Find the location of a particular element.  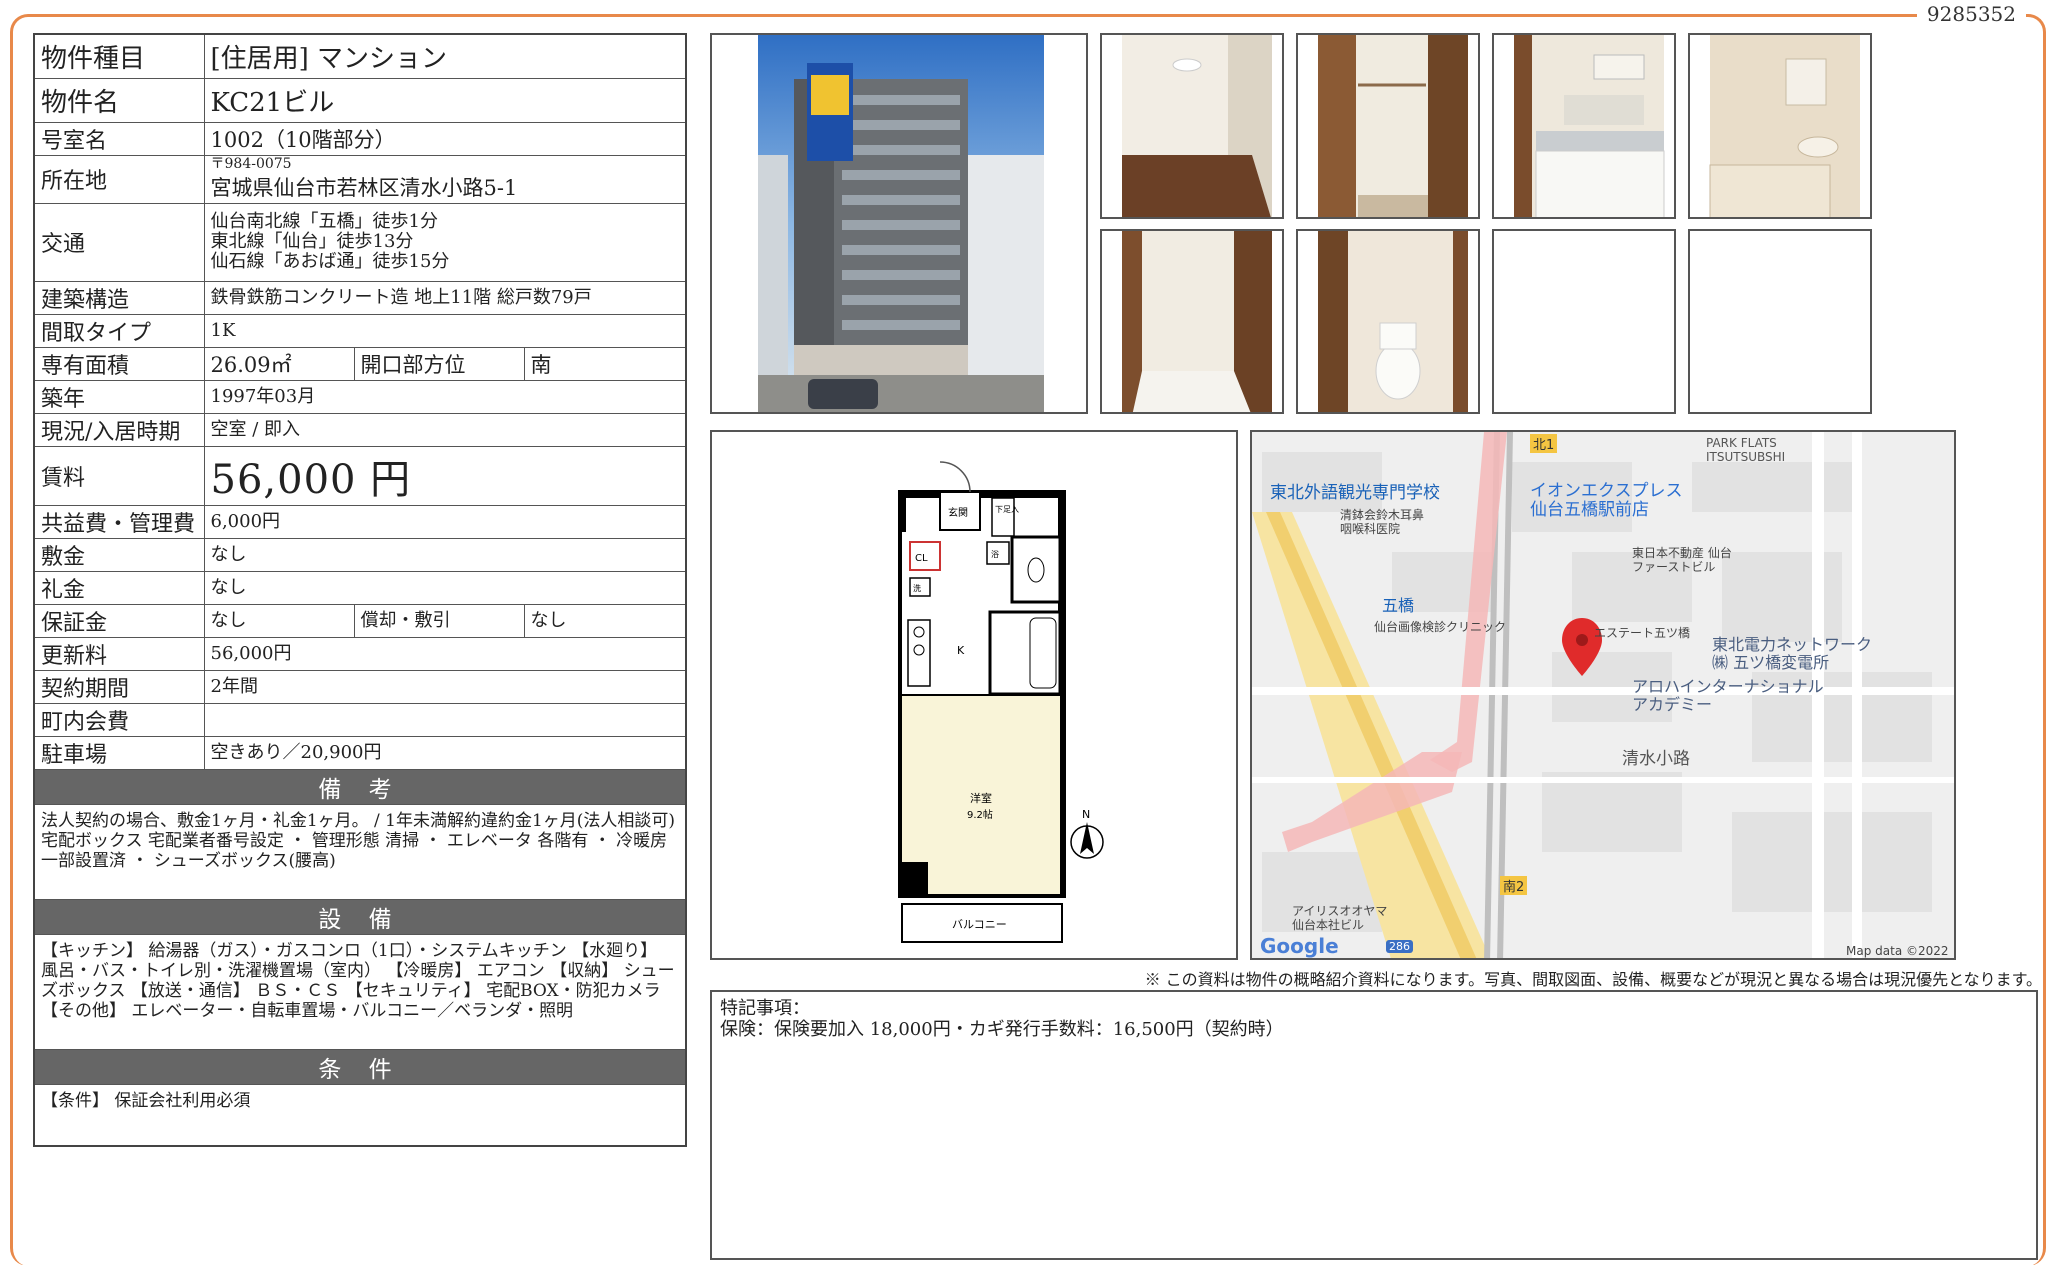

map-label-clinic: 清鉢会鈴木耳鼻 咽喉科医院 is located at coordinates (1382, 522).